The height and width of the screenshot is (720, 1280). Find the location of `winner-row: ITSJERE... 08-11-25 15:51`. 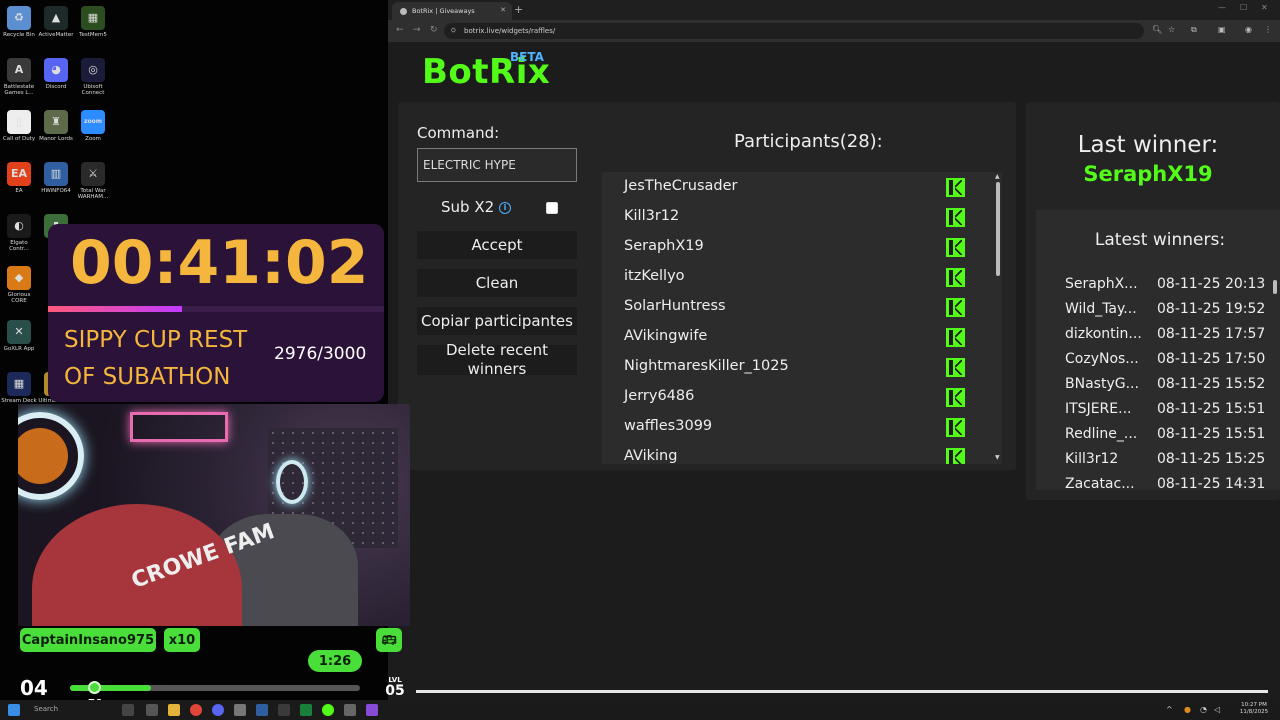

winner-row: ITSJERE... 08-11-25 15:51 is located at coordinates (1170, 413).